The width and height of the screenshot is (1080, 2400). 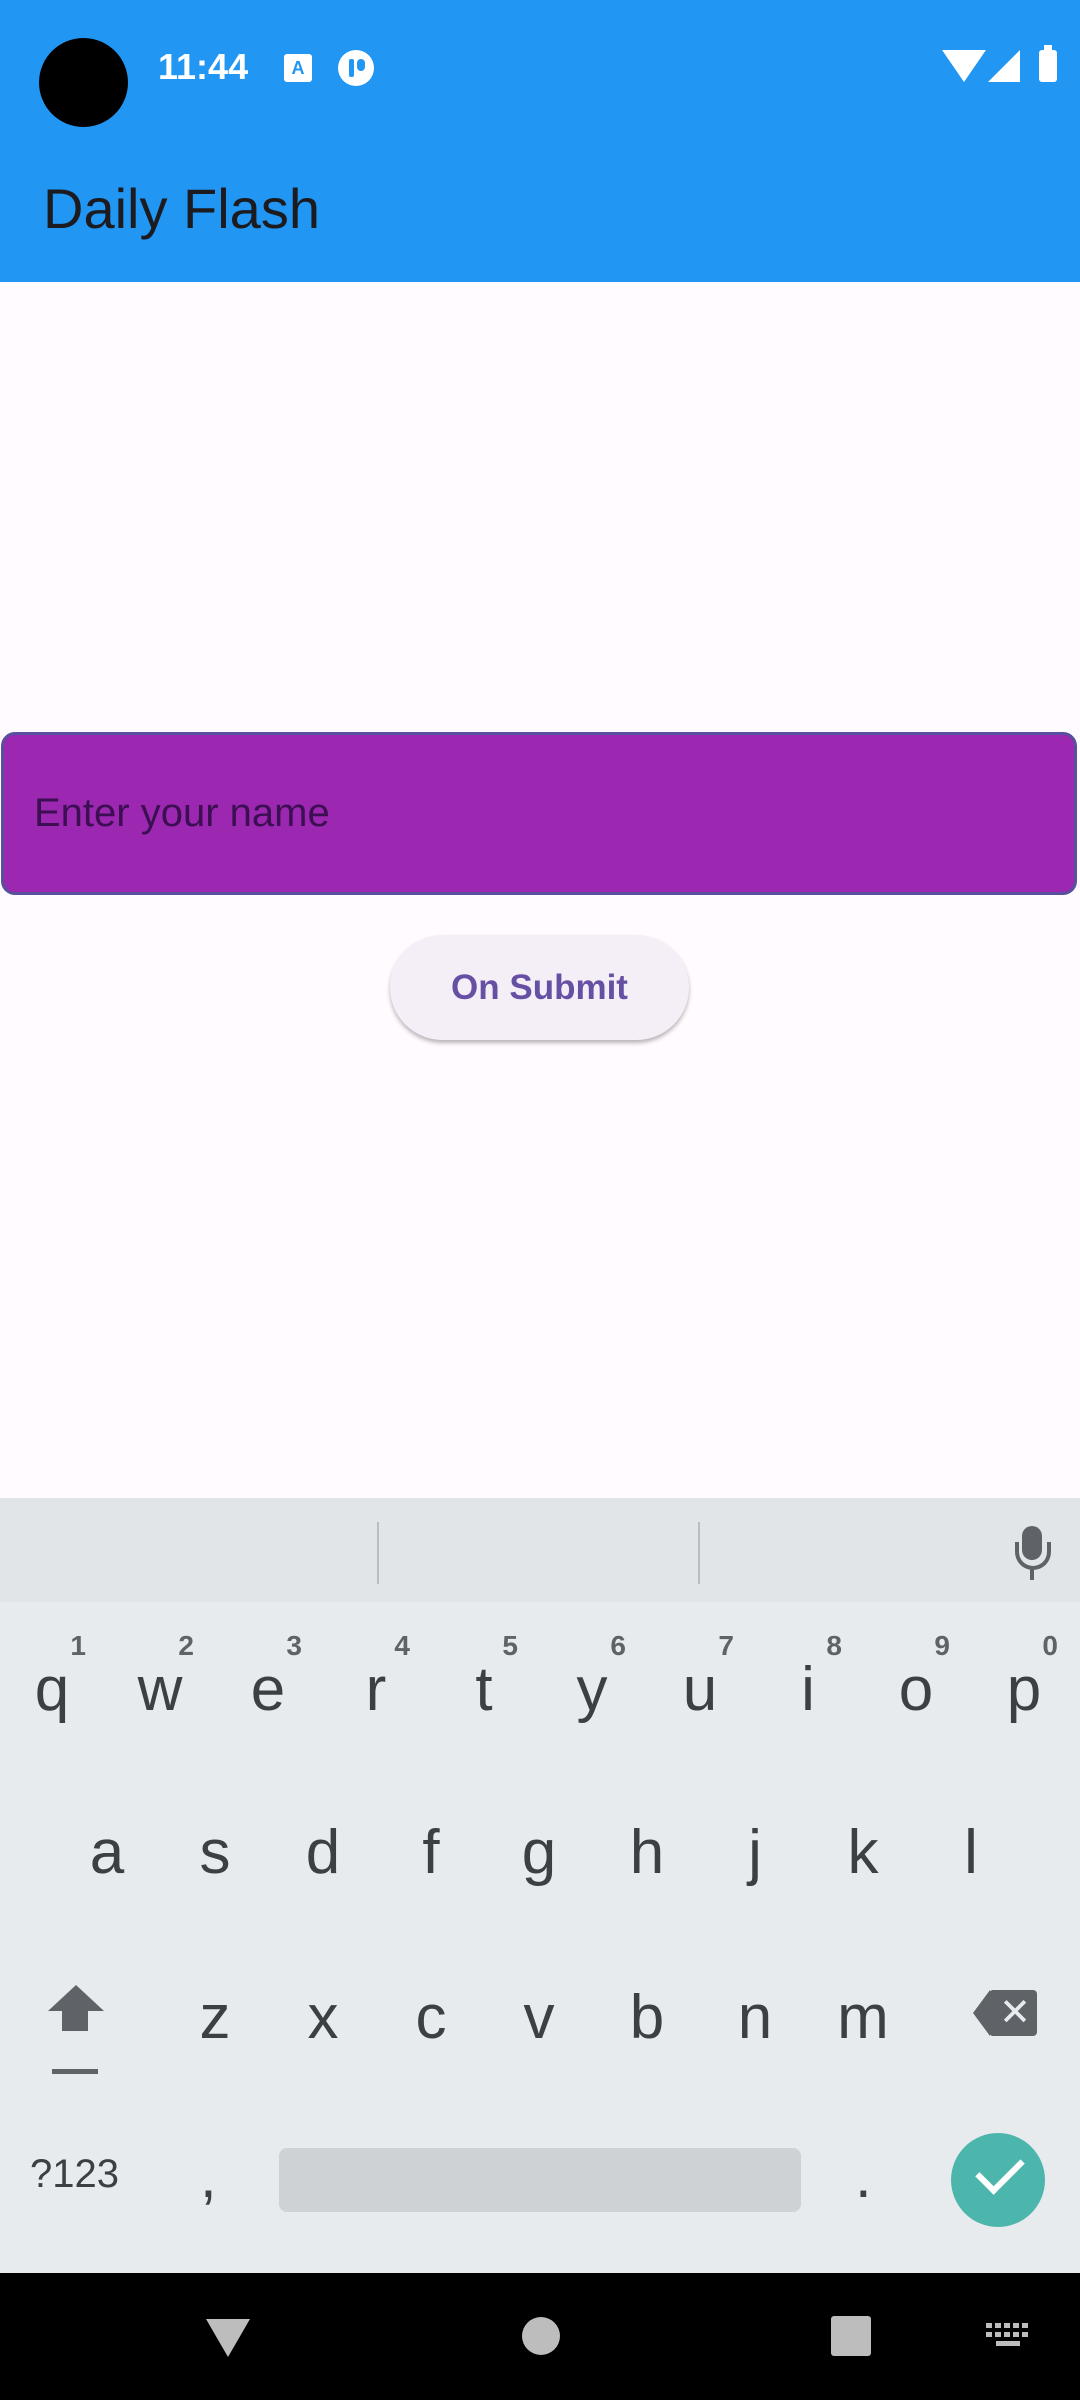 I want to click on key-v: v, so click(x=539, y=2018).